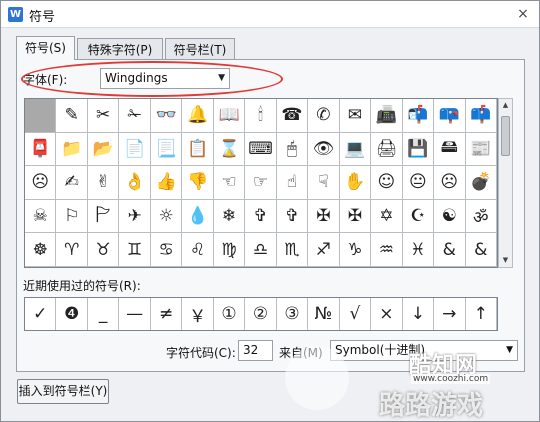 This screenshot has height=422, width=540. I want to click on symbol-cell: 📄, so click(135, 149).